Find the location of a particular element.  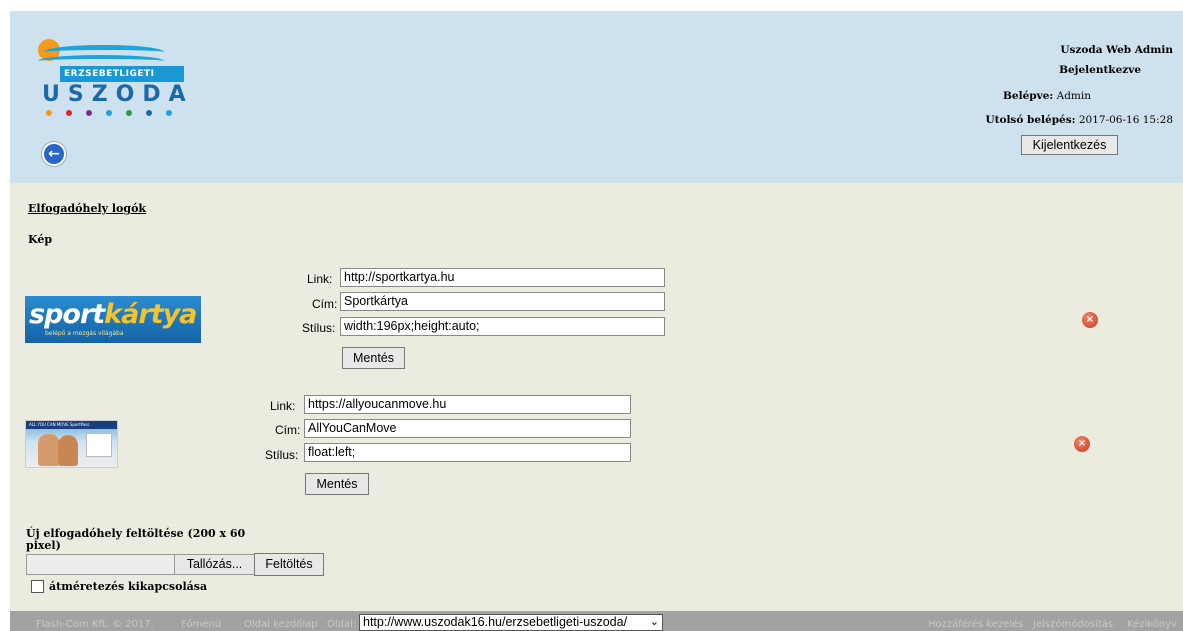

footer-home-link: Oldal kezdőlap is located at coordinates (281, 624).